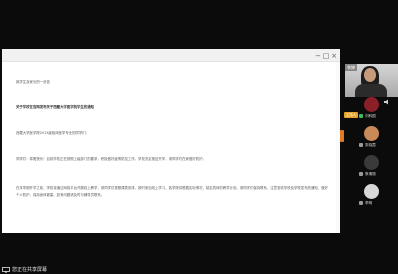 This screenshot has width=398, height=274. I want to click on participants-panel: 李婷 主持人 刘科国 张晓霞 蔡清丽 李明, so click(371, 141).